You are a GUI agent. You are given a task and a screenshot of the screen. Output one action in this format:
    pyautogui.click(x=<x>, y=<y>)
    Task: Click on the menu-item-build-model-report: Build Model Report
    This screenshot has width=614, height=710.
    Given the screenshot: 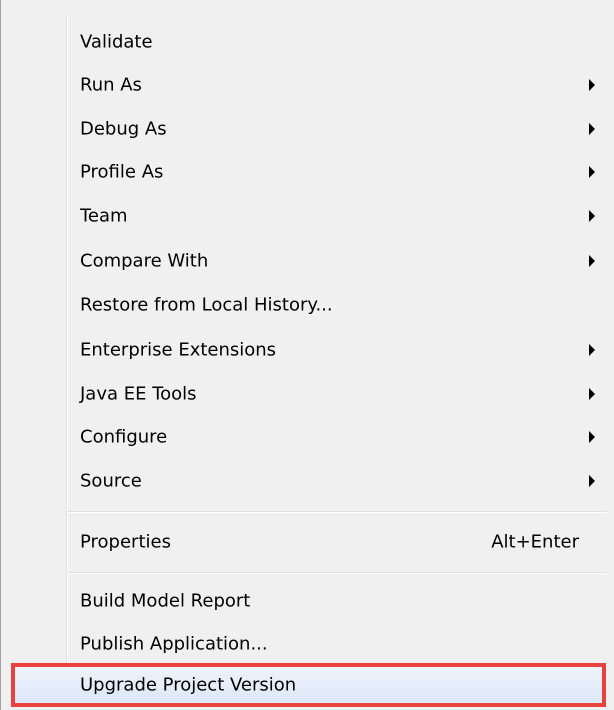 What is the action you would take?
    pyautogui.click(x=334, y=601)
    